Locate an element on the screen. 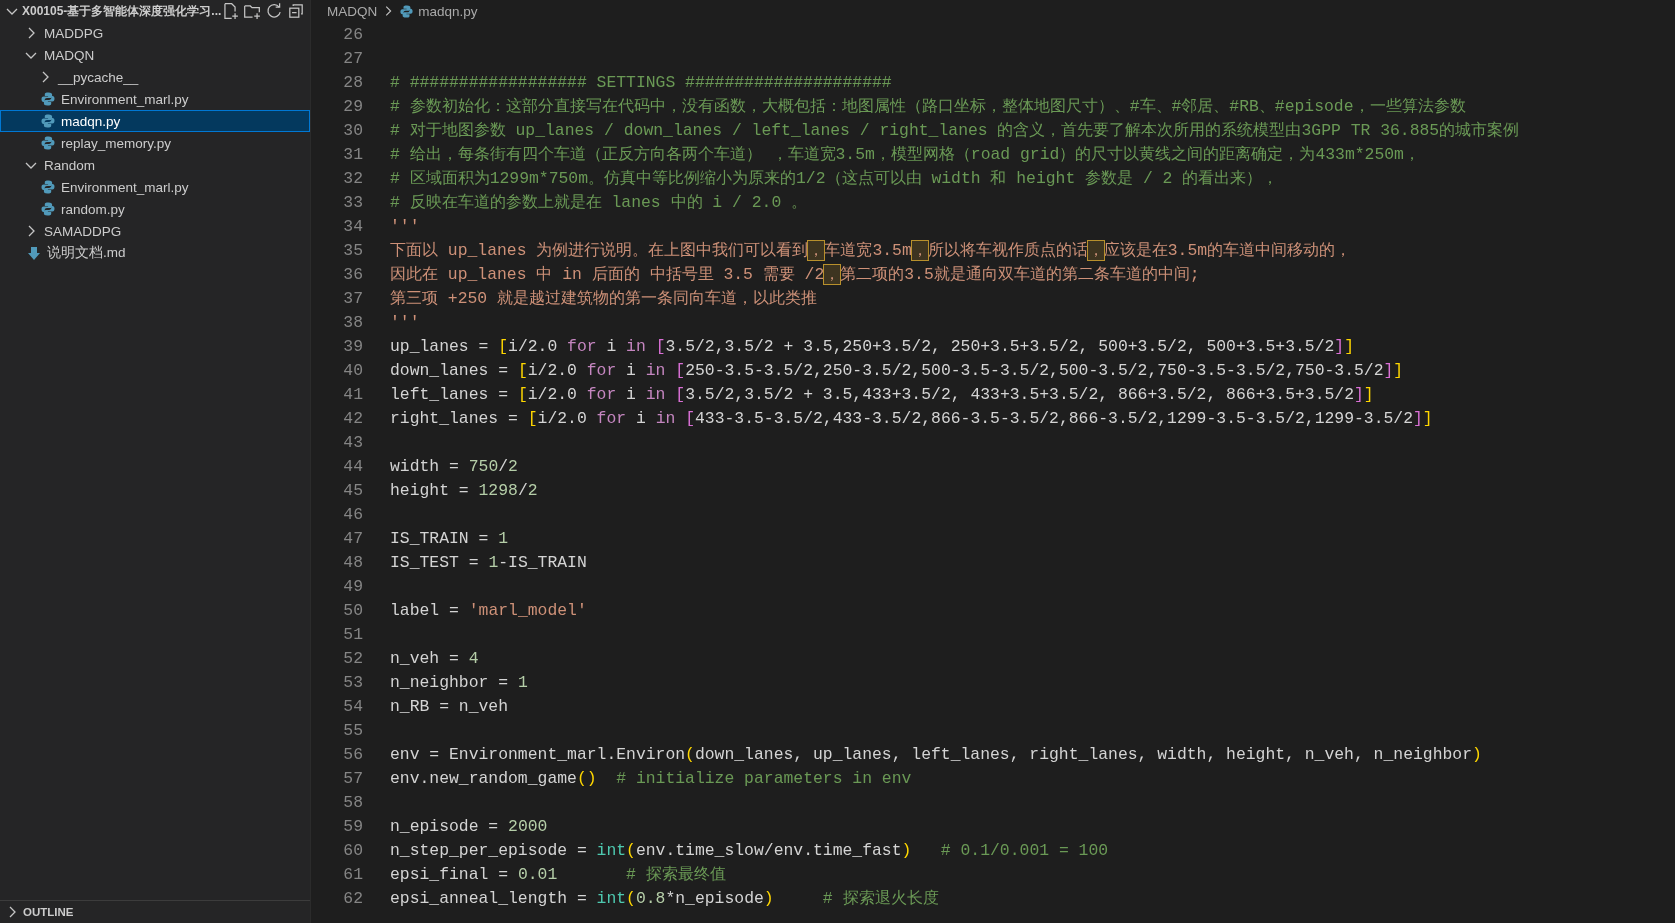  line-number: 31 is located at coordinates (352, 154).